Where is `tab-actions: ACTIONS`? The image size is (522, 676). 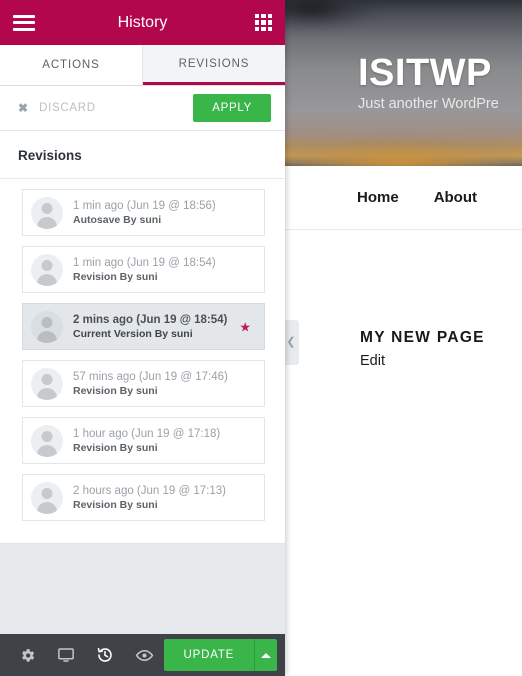 tab-actions: ACTIONS is located at coordinates (71, 65).